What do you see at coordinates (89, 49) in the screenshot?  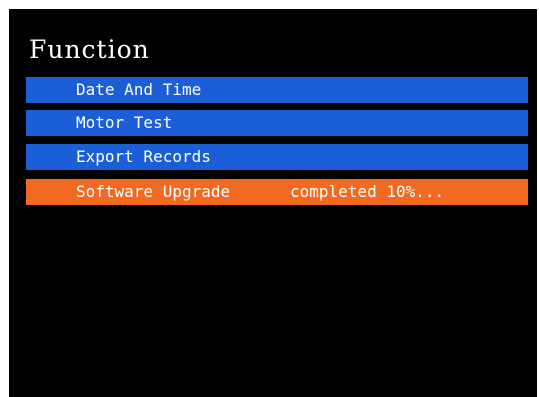 I see `screen-title: Function` at bounding box center [89, 49].